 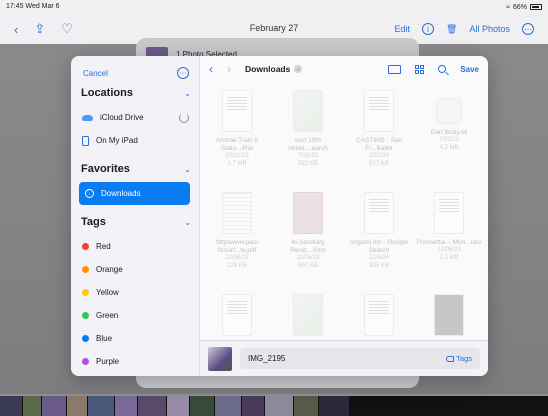 What do you see at coordinates (449, 257) in the screenshot?
I see `file-size: 2.1 MB` at bounding box center [449, 257].